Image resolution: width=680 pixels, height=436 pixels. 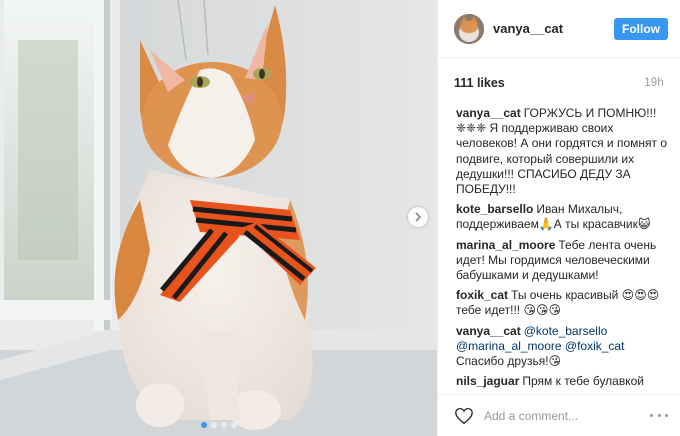 What do you see at coordinates (482, 295) in the screenshot?
I see `comment-username: foxik_cat` at bounding box center [482, 295].